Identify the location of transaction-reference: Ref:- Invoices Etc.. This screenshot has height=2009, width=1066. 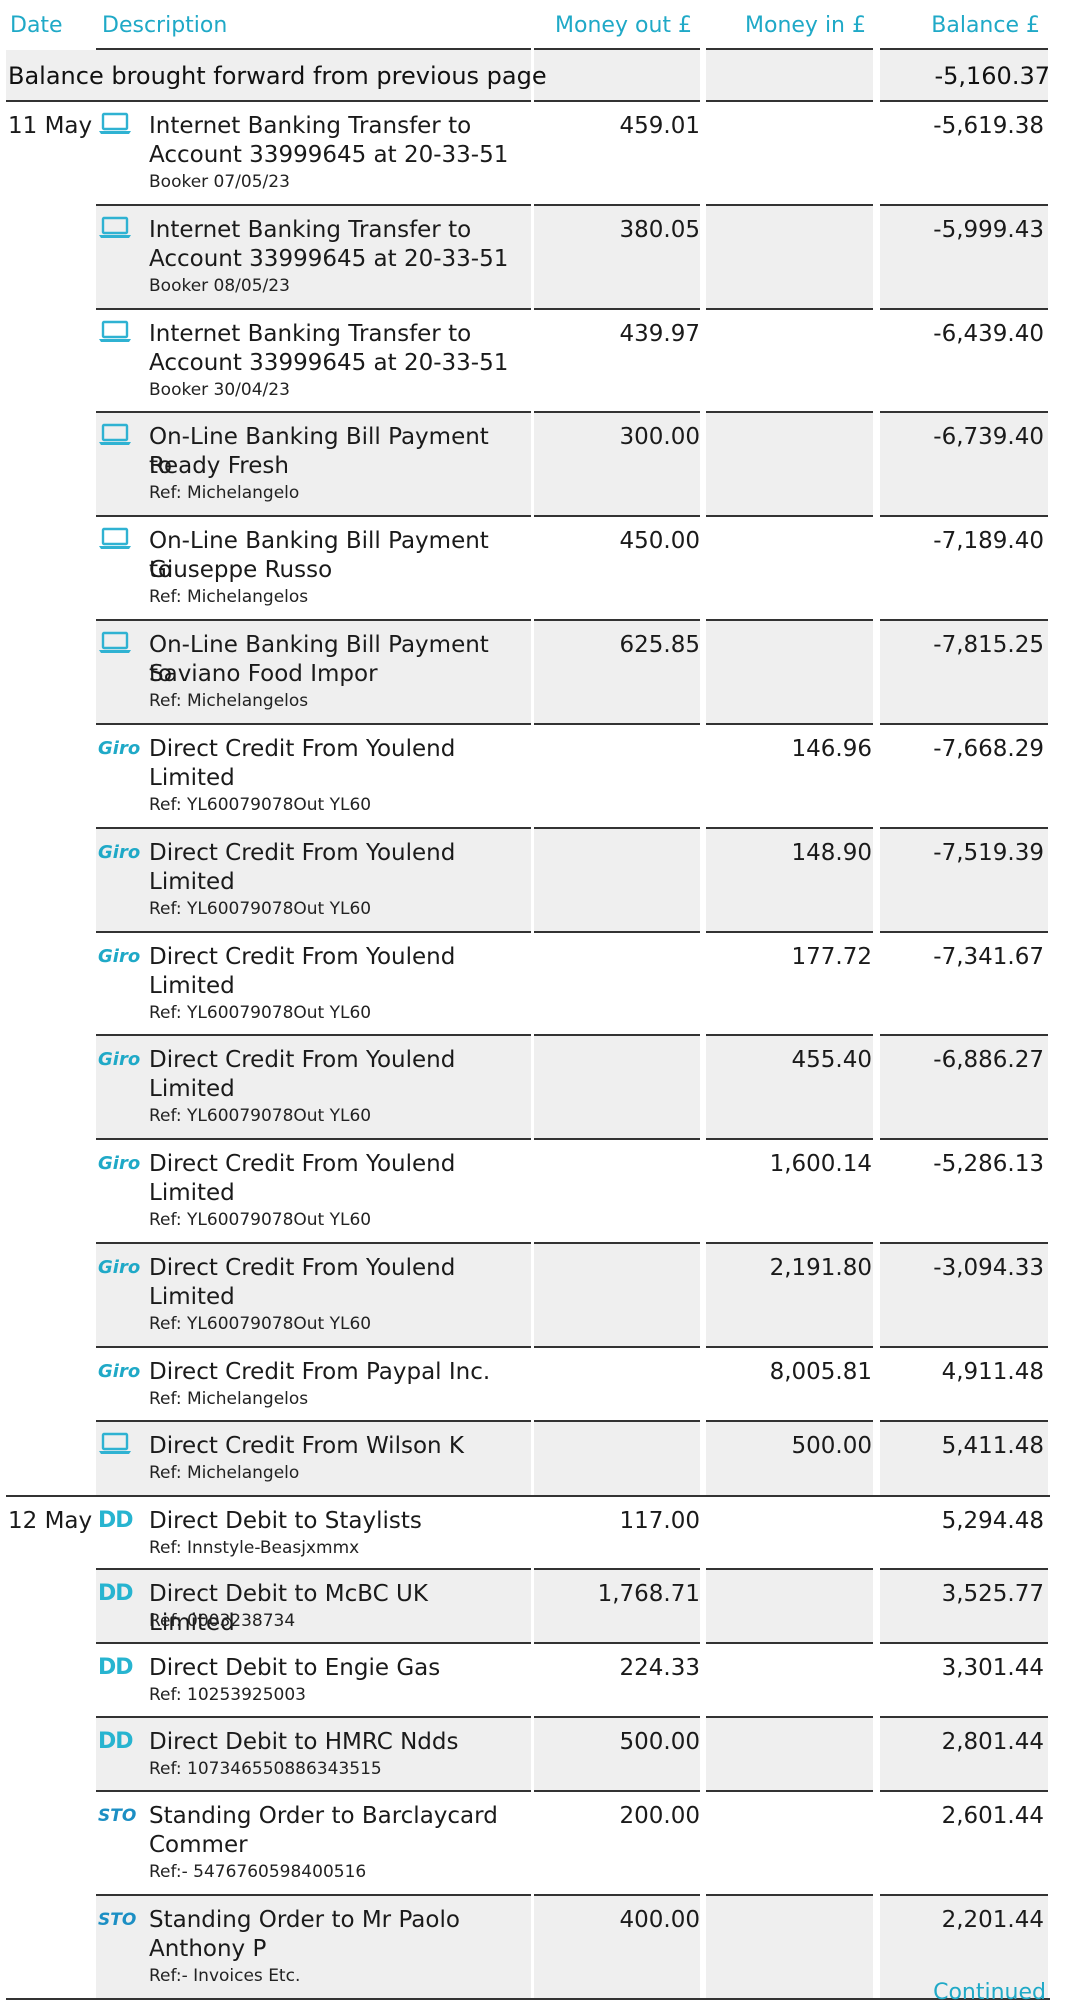
(225, 1976).